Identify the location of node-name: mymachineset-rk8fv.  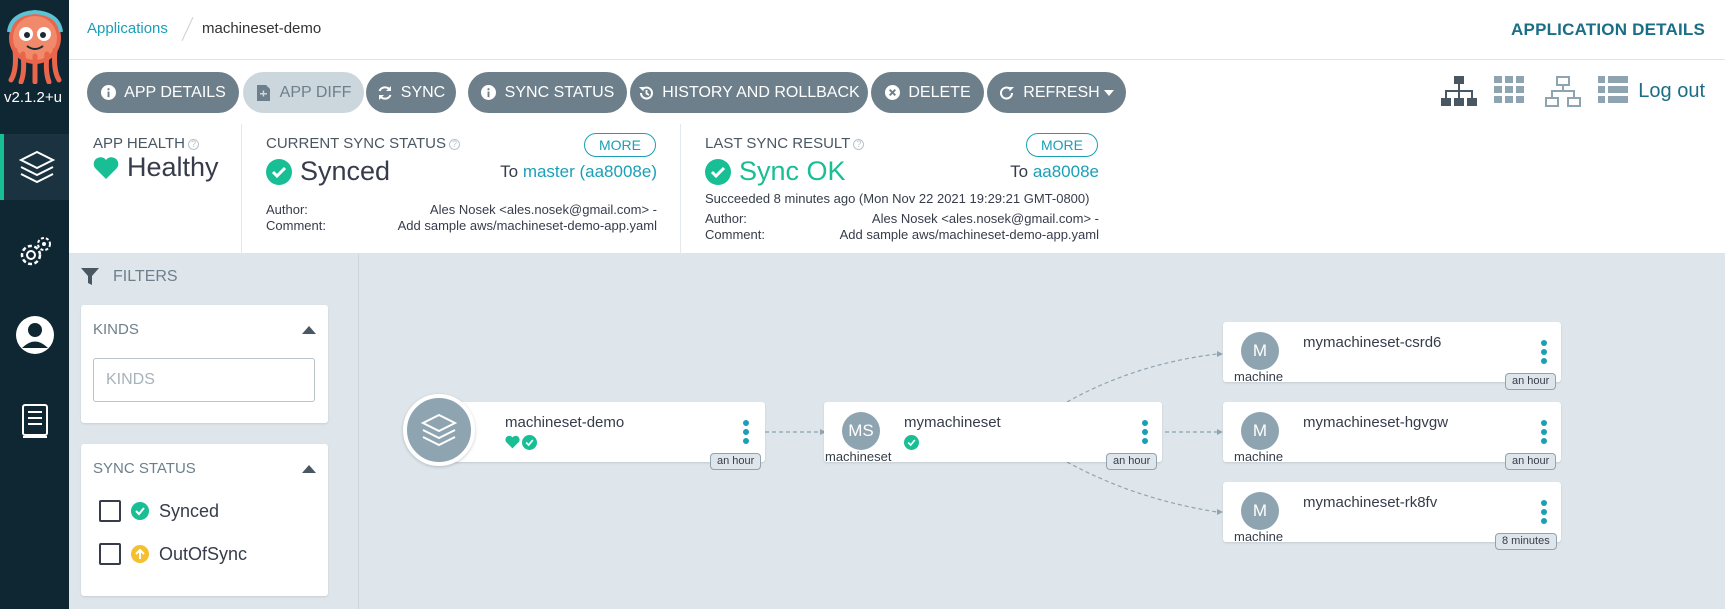
(1370, 502).